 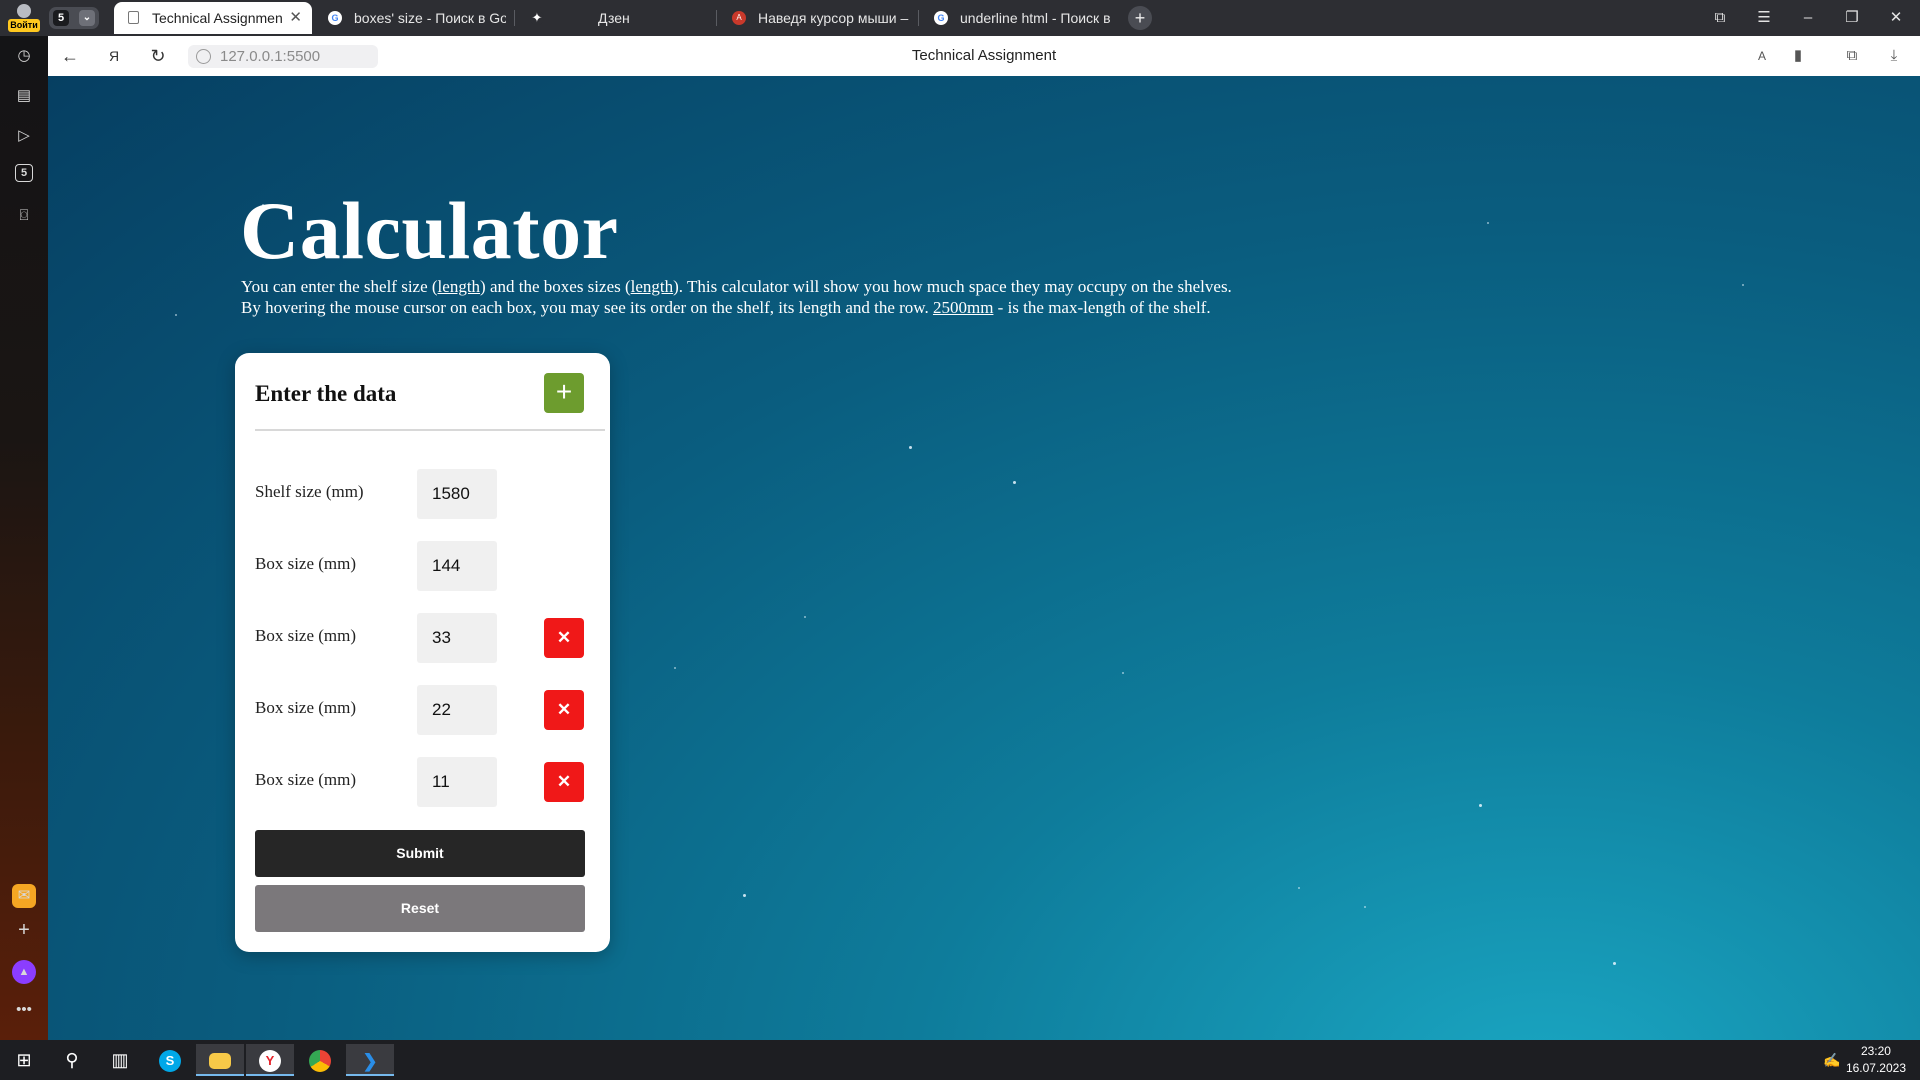 What do you see at coordinates (120, 1060) in the screenshot?
I see `task-view-icon: ▥` at bounding box center [120, 1060].